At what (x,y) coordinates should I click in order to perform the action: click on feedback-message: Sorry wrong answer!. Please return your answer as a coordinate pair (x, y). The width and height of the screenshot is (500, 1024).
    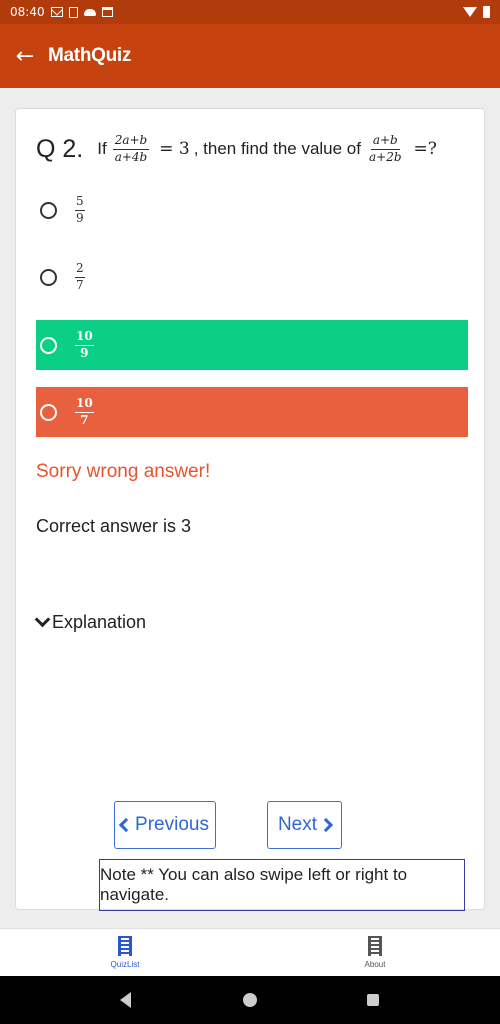
    Looking at the image, I should click on (123, 471).